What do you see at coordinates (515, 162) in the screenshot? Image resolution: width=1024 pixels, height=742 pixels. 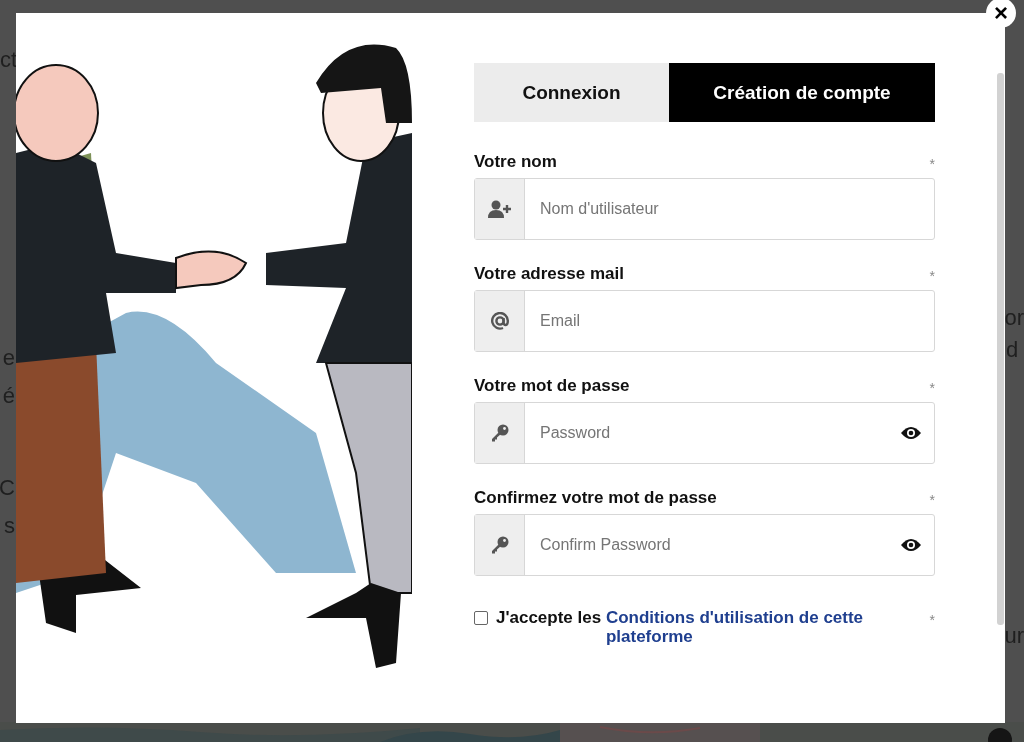 I see `field-label: Votre nom` at bounding box center [515, 162].